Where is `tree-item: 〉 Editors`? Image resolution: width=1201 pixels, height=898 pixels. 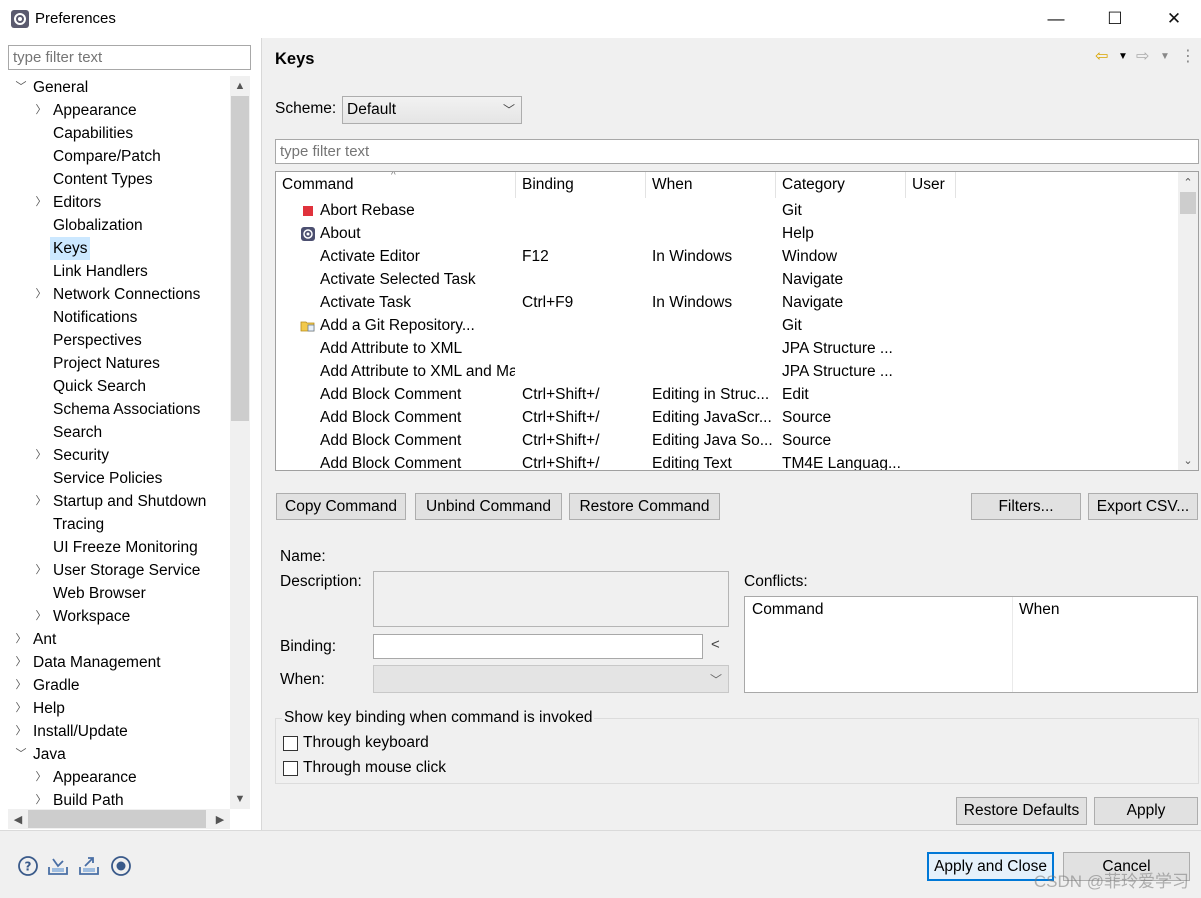
tree-item: 〉 Editors is located at coordinates (119, 202).